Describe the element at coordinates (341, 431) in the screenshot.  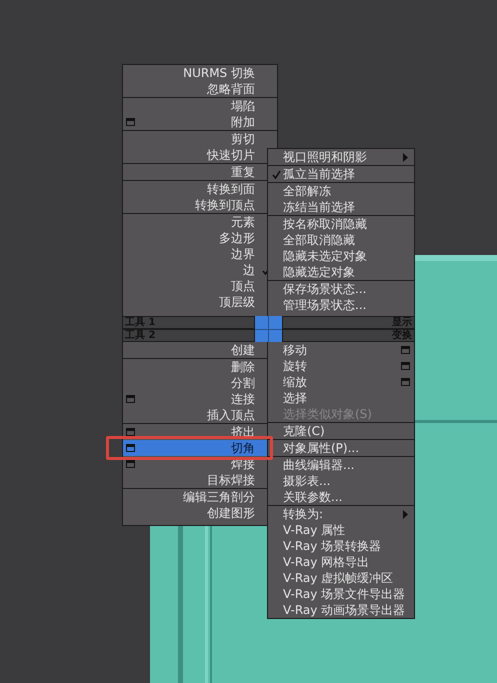
I see `menu-item: 克隆(C)` at that location.